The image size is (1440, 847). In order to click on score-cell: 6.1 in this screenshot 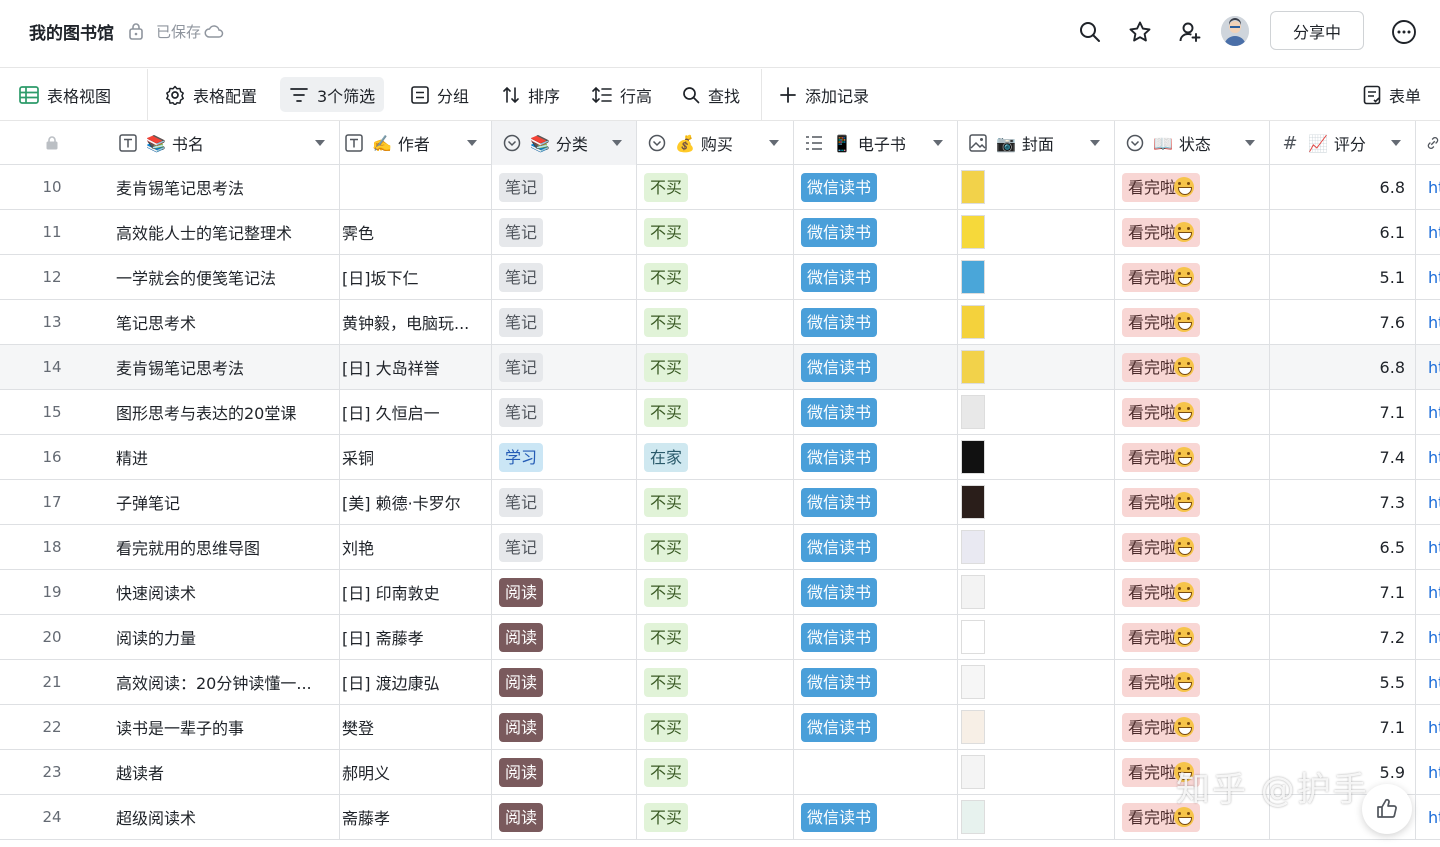, I will do `click(1343, 232)`.